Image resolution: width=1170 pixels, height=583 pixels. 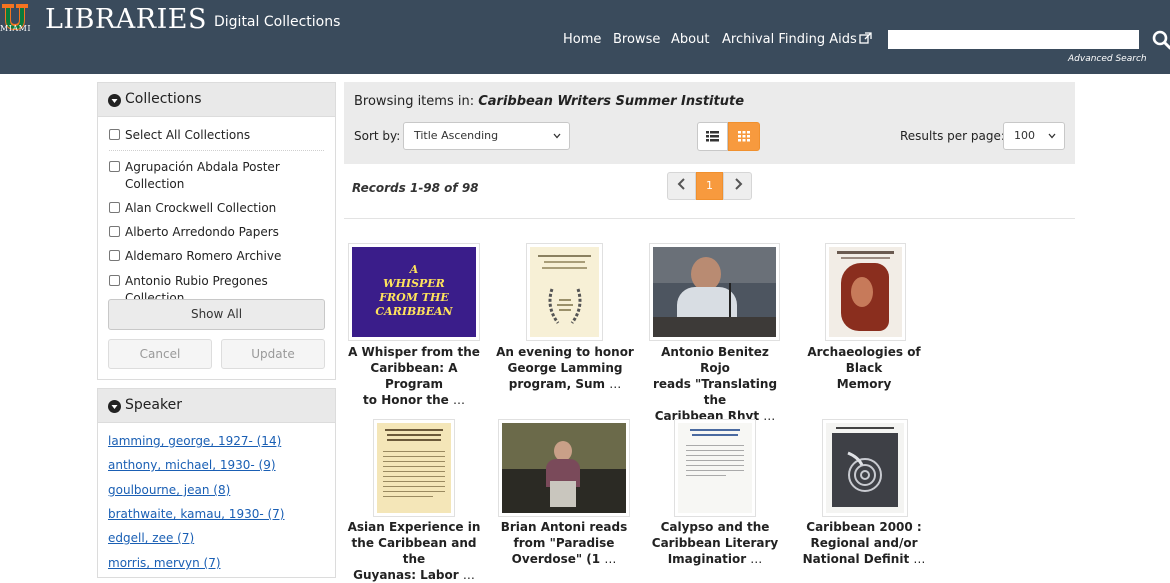 I want to click on speaker-link: lamming, george, 1927- (14), so click(x=194, y=441).